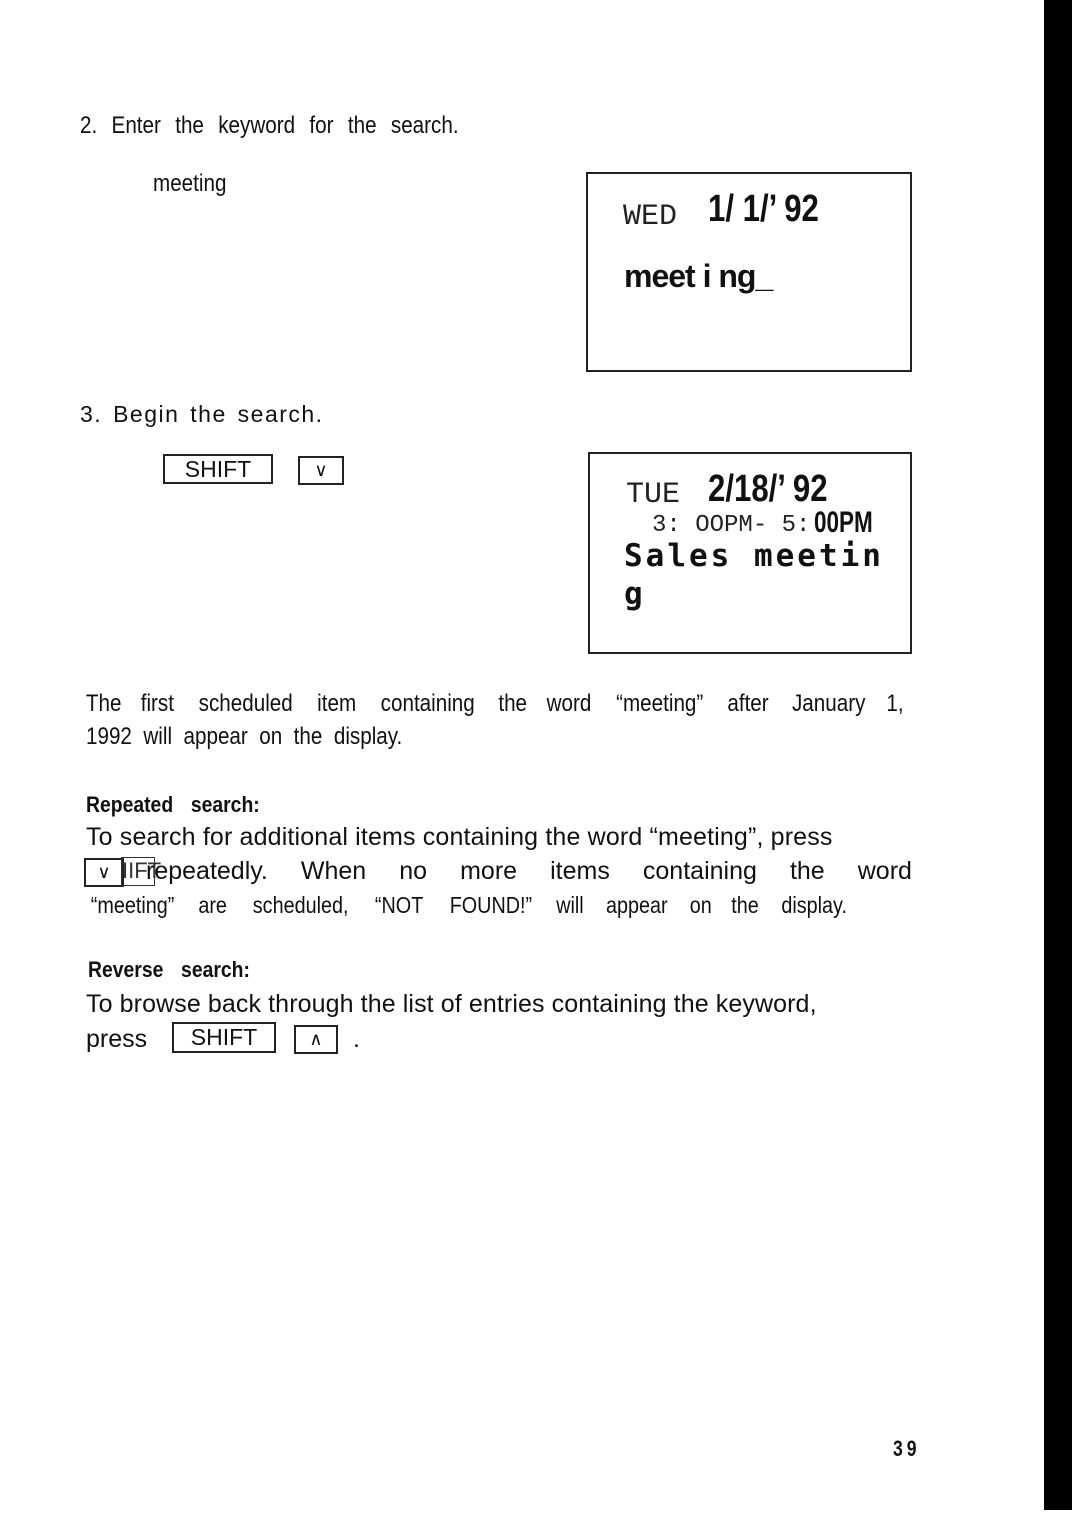 The width and height of the screenshot is (1080, 1518). I want to click on word: scheduled, so click(245, 703).